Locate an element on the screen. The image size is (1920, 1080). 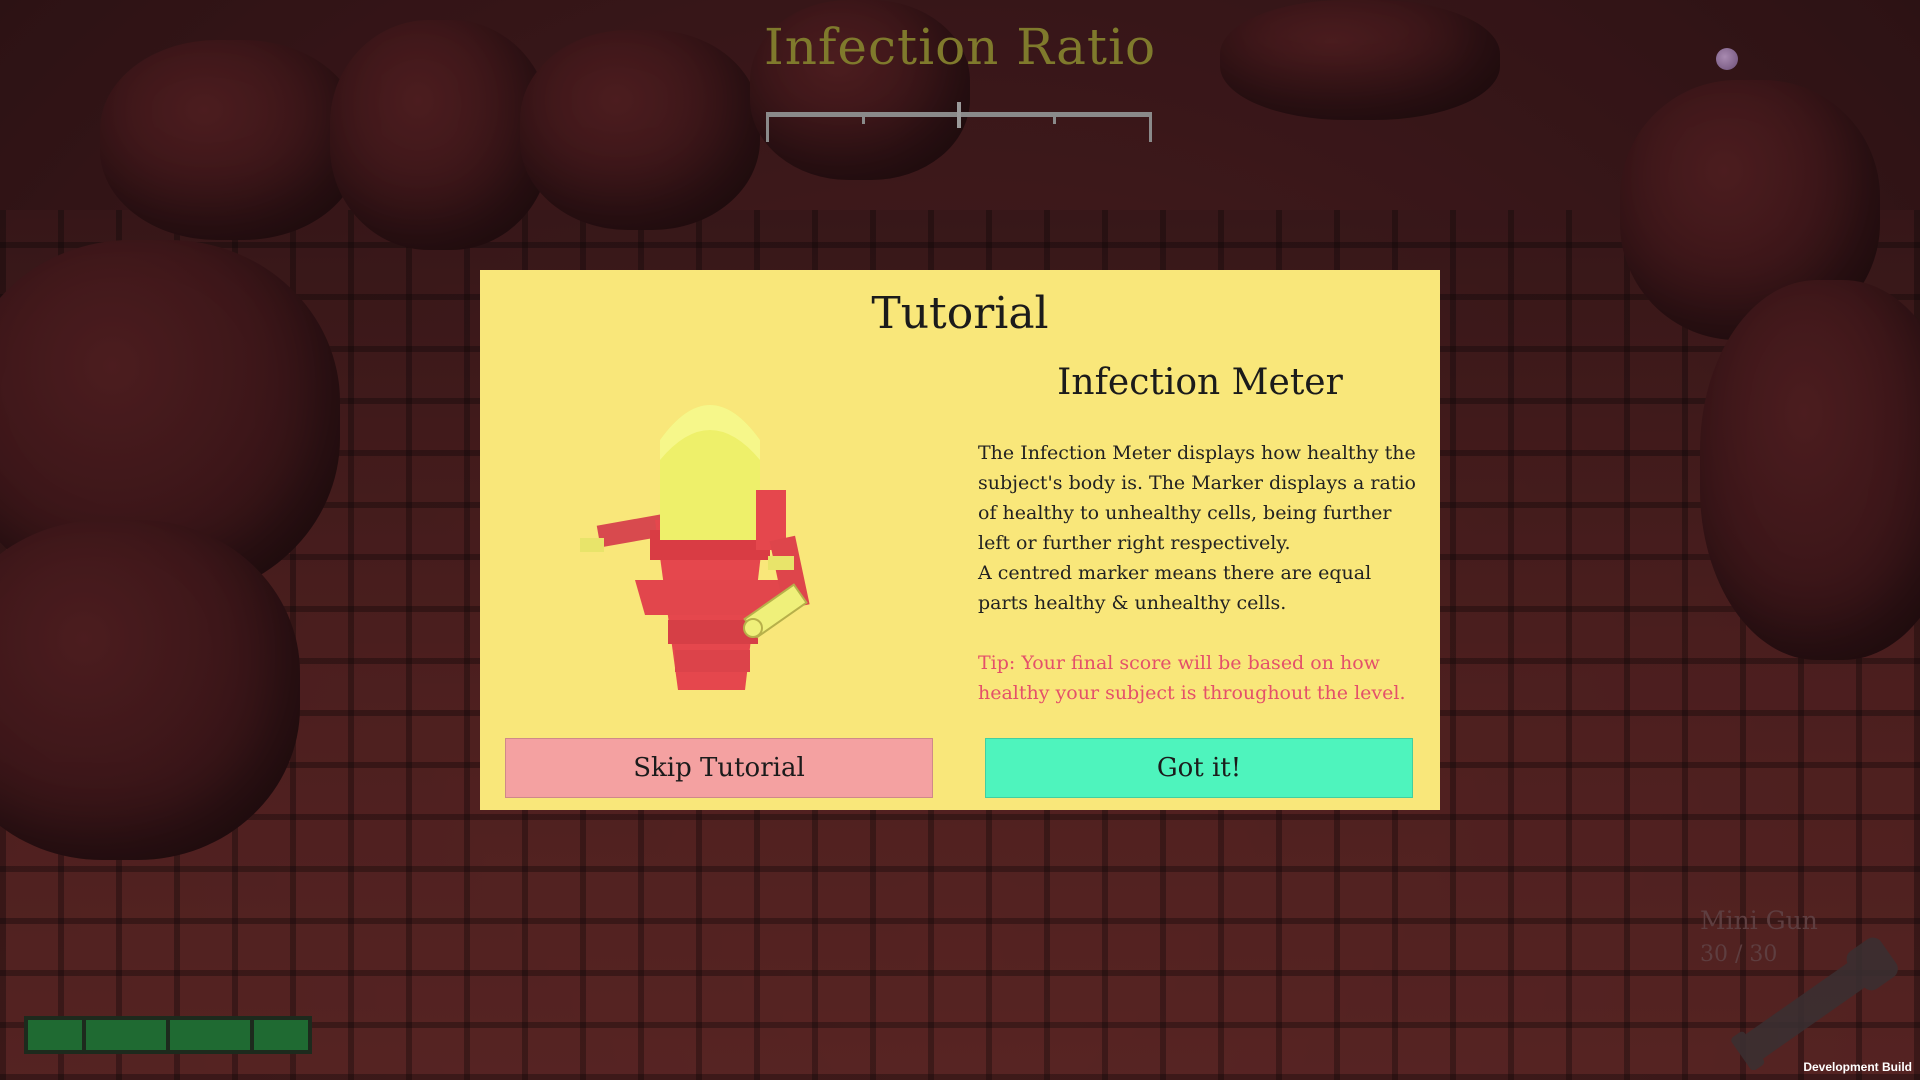
infection-ratio-title: Infection Ratio is located at coordinates (960, 47).